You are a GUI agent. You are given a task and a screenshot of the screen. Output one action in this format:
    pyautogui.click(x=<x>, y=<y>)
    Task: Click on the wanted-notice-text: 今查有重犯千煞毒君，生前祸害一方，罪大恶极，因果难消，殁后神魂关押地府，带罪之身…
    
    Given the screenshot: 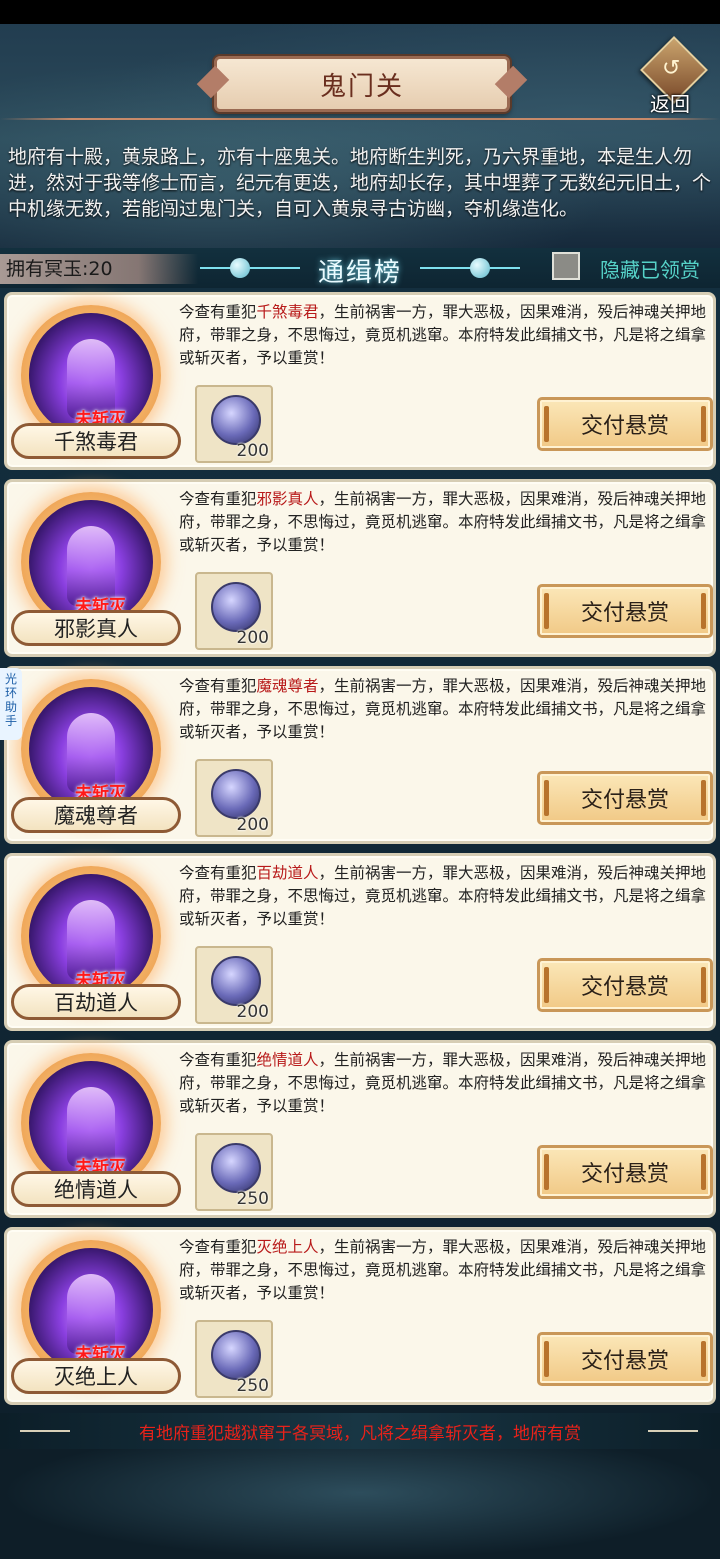 What is the action you would take?
    pyautogui.click(x=445, y=335)
    